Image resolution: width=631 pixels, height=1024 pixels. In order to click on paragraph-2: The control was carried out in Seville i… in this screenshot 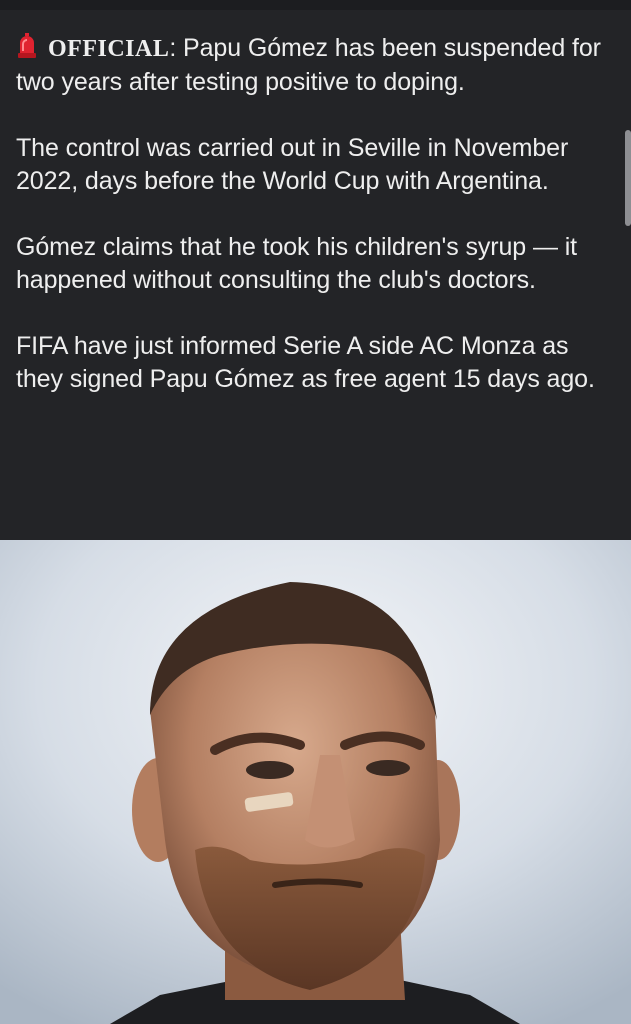, I will do `click(292, 164)`.